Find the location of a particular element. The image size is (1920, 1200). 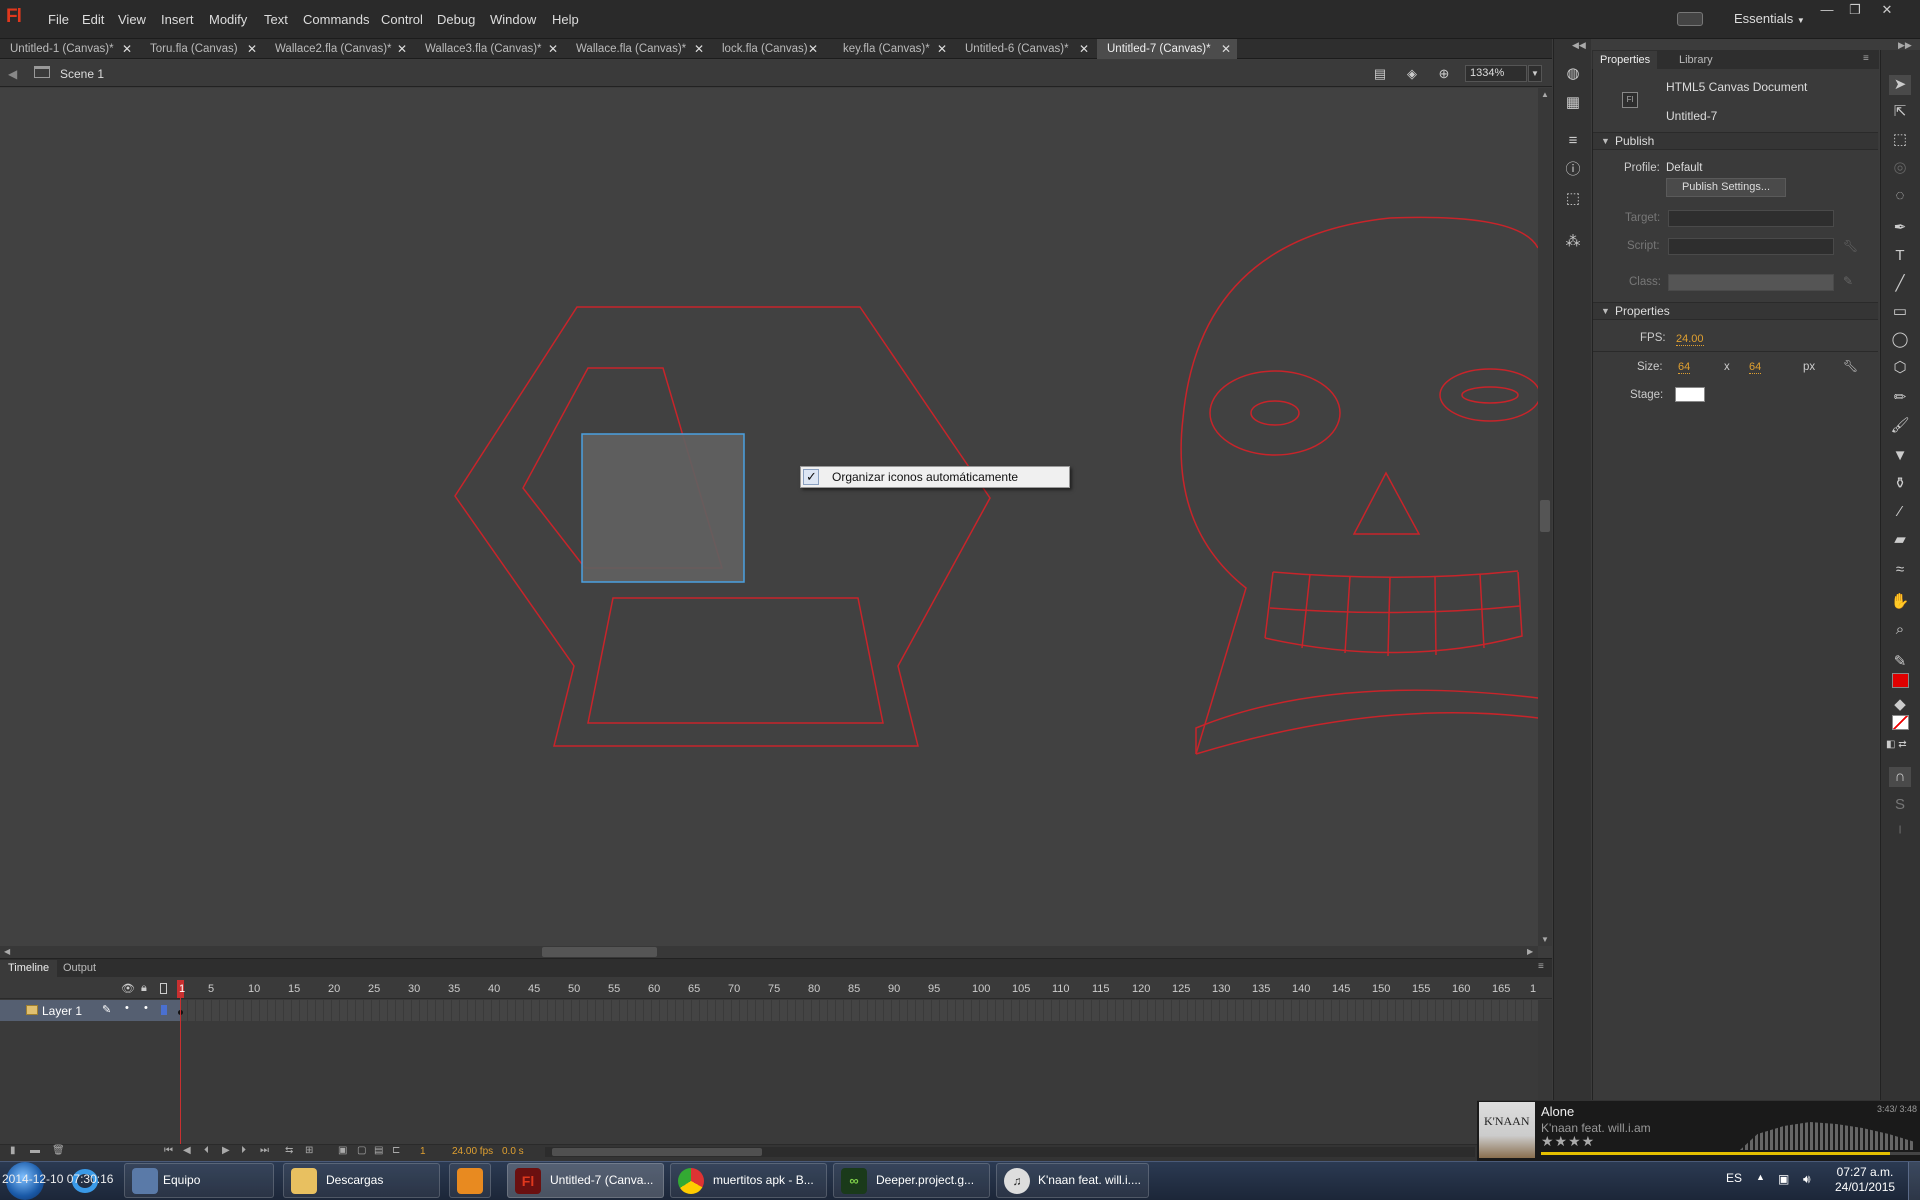

outline-icon is located at coordinates (163, 988).